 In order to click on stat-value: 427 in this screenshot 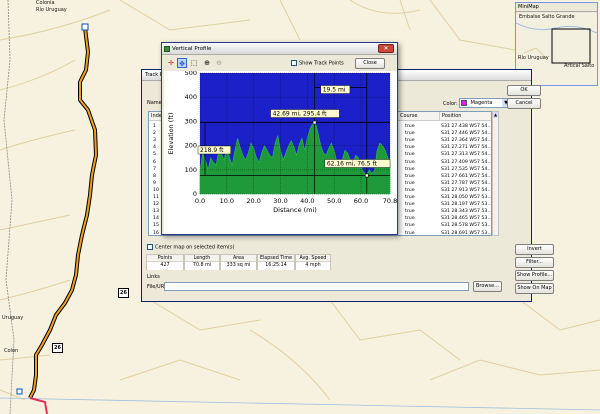, I will do `click(165, 266)`.